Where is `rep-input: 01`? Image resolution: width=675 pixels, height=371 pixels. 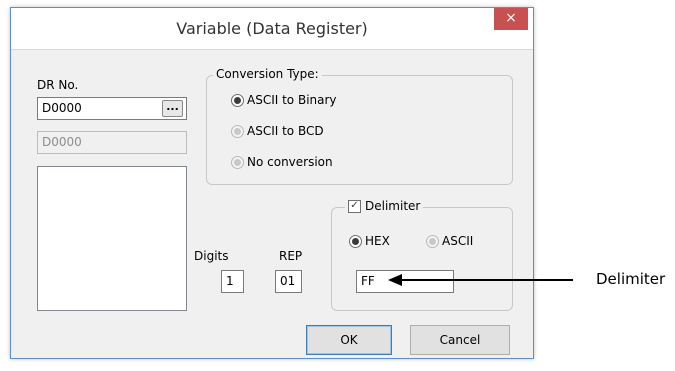
rep-input: 01 is located at coordinates (288, 281).